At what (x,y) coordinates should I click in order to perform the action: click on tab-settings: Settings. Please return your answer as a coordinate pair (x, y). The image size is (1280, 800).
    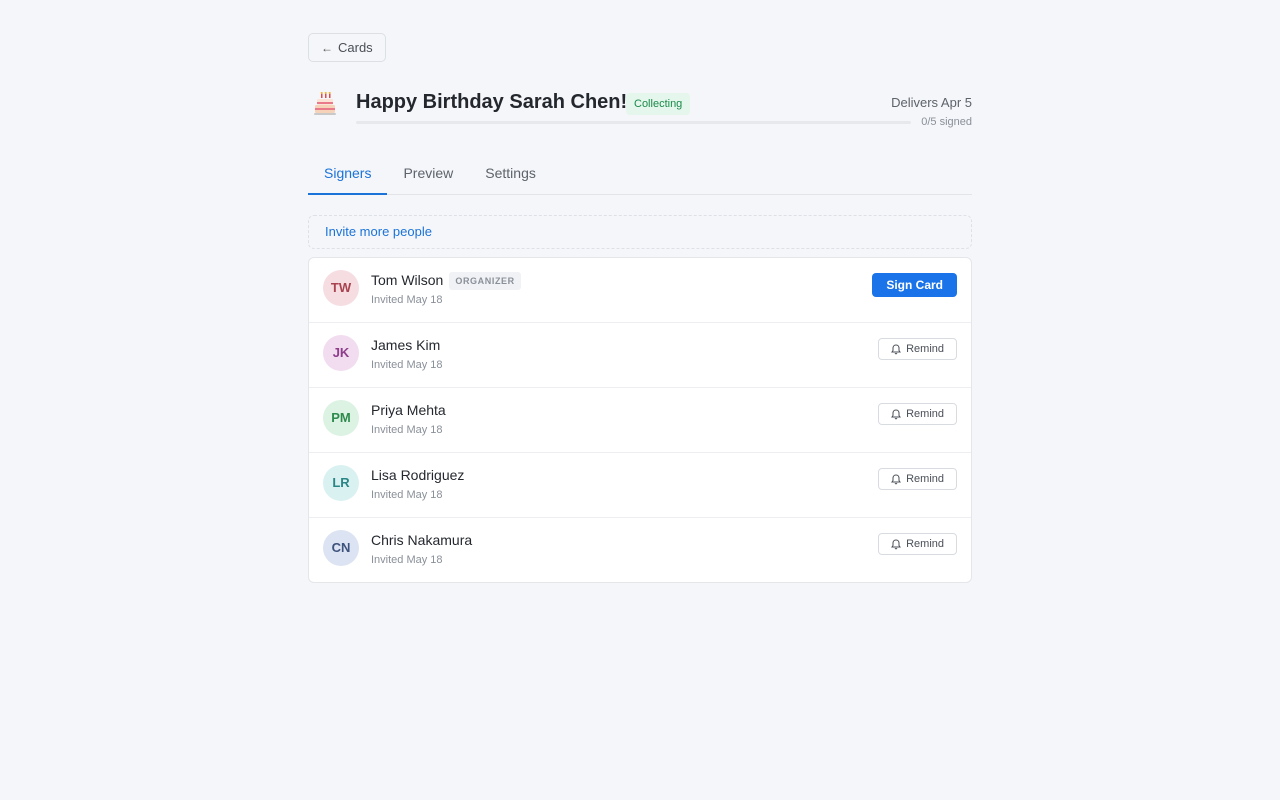
    Looking at the image, I should click on (510, 174).